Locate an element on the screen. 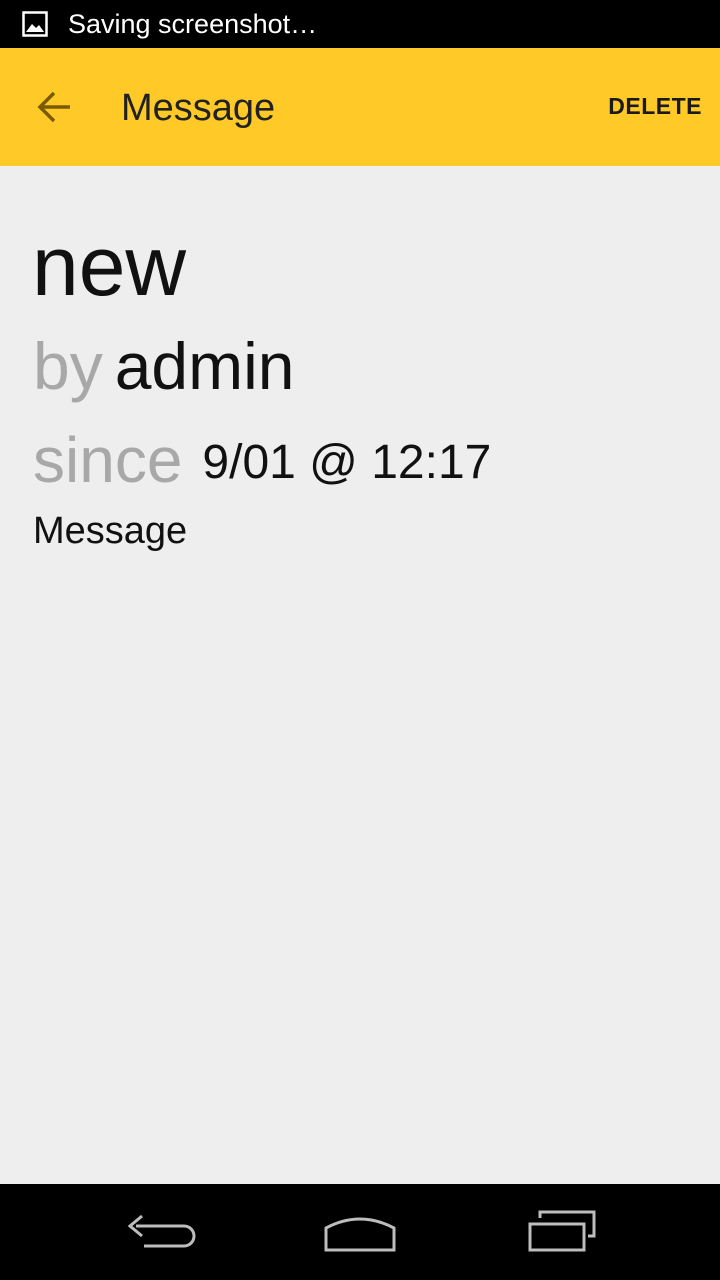 Image resolution: width=720 pixels, height=1280 pixels. message-date: 9/01 @ 12:17 is located at coordinates (347, 462).